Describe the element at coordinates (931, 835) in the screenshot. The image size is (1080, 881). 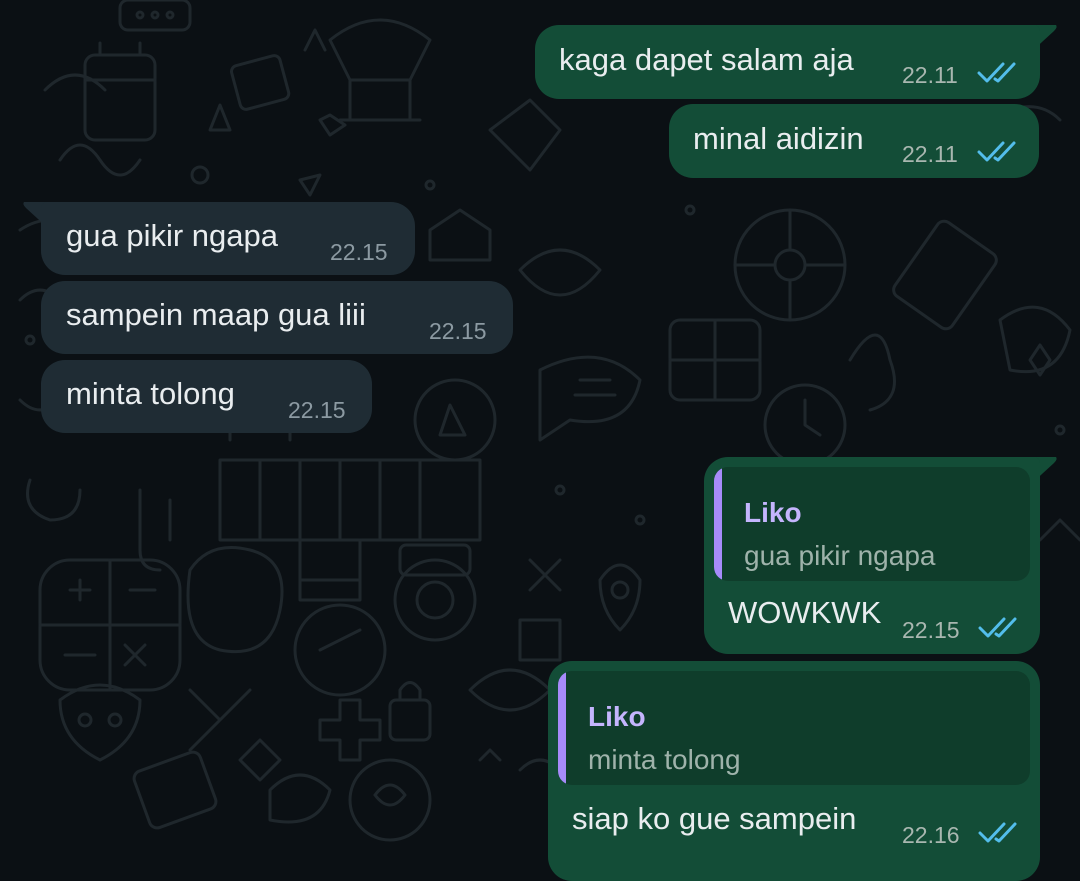
I see `message-time: 22.16` at that location.